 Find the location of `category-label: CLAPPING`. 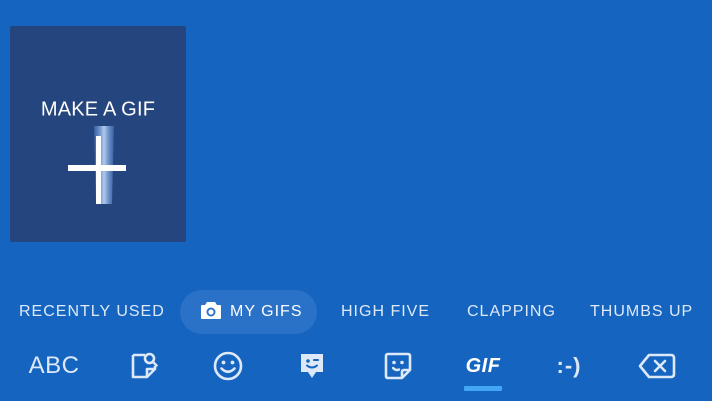

category-label: CLAPPING is located at coordinates (511, 311).